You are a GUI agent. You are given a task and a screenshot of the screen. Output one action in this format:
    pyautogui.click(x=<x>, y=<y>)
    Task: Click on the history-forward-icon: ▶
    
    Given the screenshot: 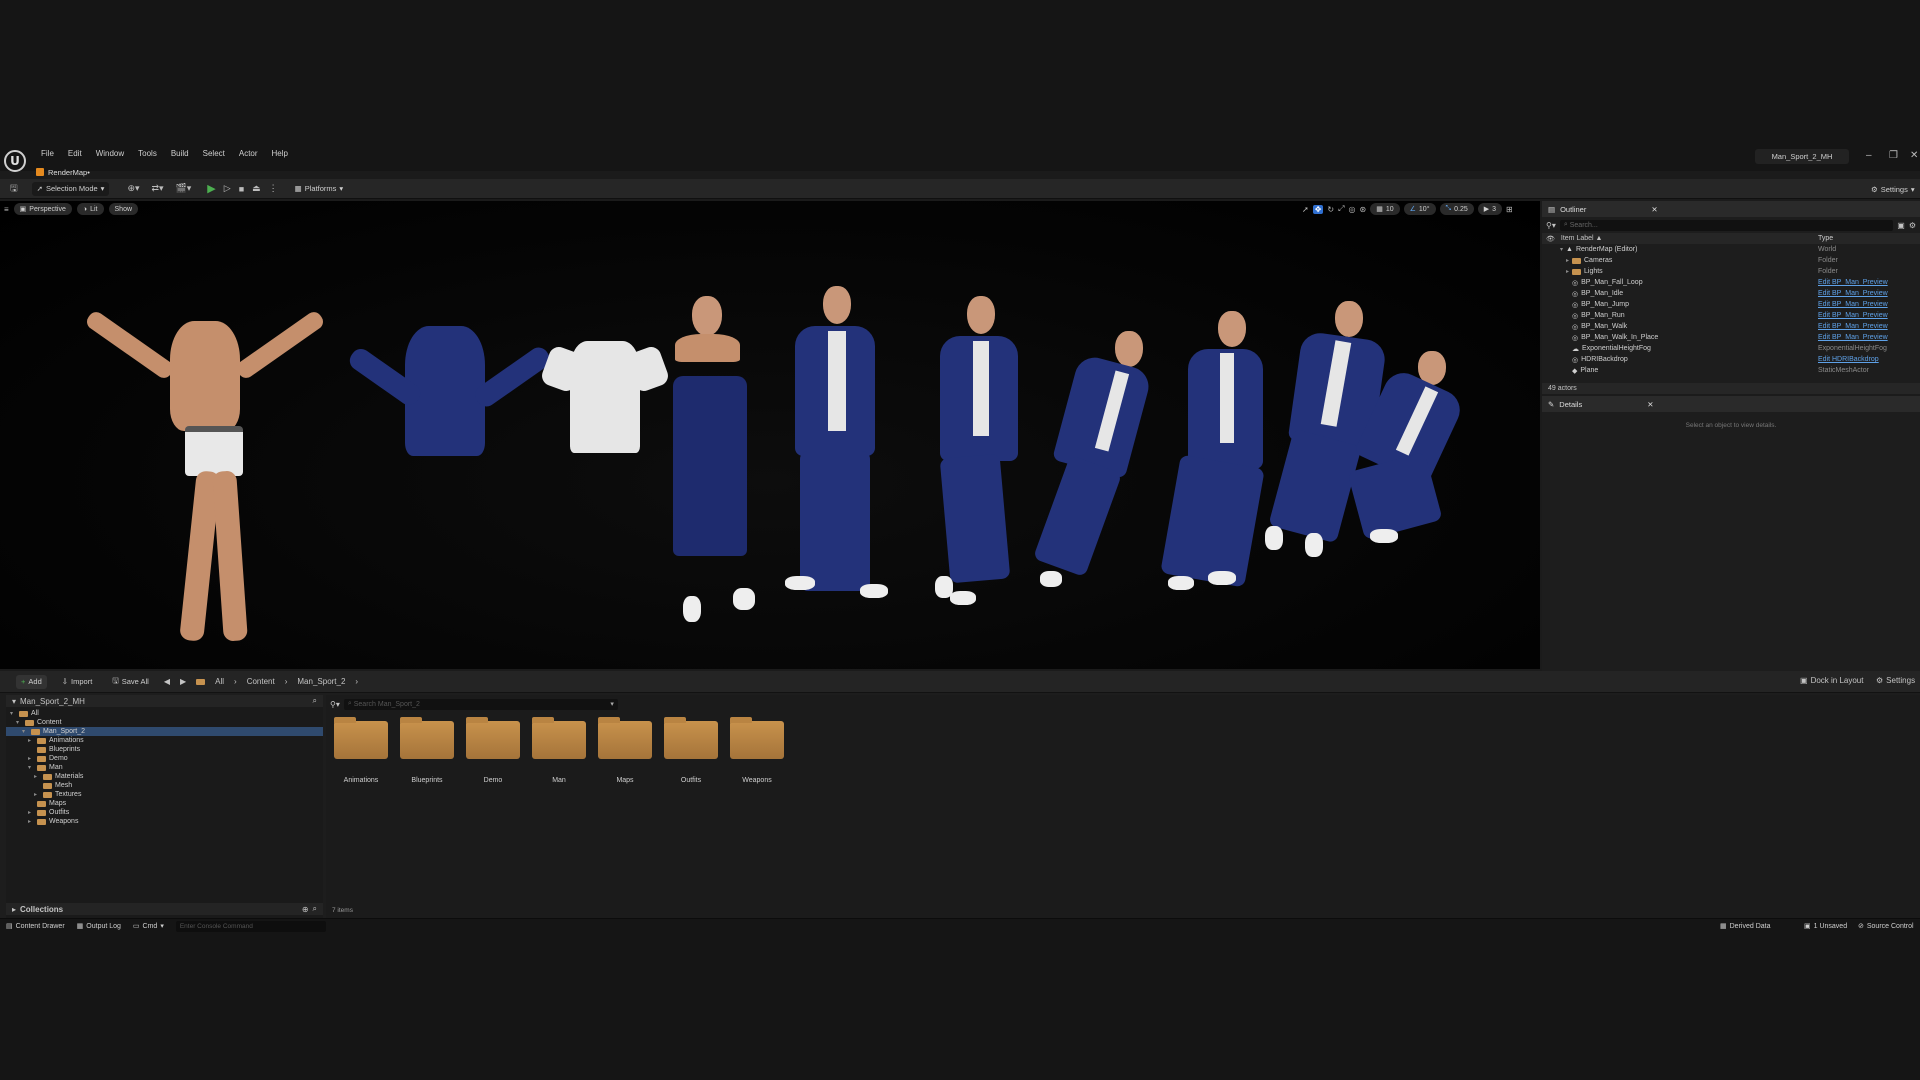 What is the action you would take?
    pyautogui.click(x=183, y=681)
    